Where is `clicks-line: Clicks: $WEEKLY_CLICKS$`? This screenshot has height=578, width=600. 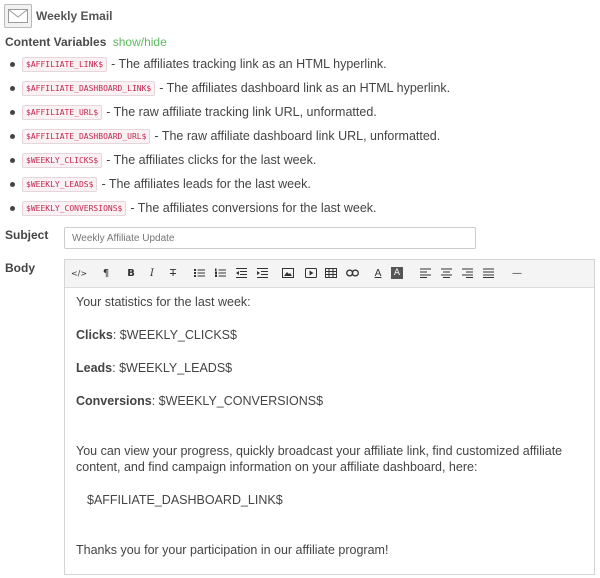
clicks-line: Clicks: $WEEKLY_CLICKS$ is located at coordinates (329, 335).